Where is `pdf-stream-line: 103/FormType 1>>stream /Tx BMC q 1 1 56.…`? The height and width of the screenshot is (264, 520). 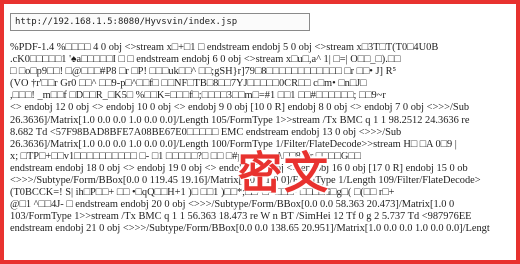 pdf-stream-line: 103/FormType 1>>stream /Tx BMC q 1 1 56.… is located at coordinates (241, 217).